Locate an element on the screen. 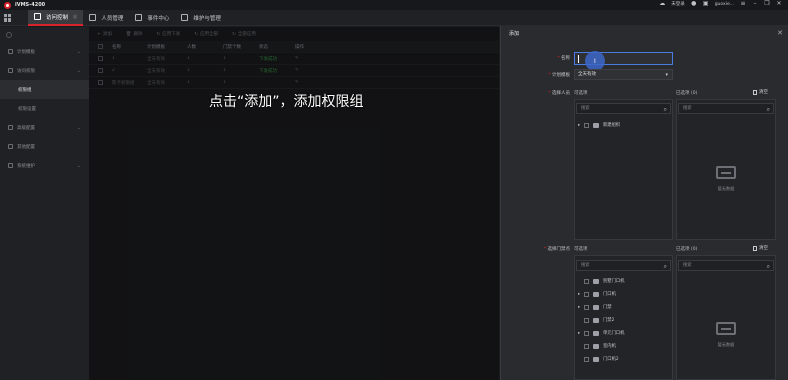 This screenshot has height=380, width=788. advanced-icon is located at coordinates (10, 127).